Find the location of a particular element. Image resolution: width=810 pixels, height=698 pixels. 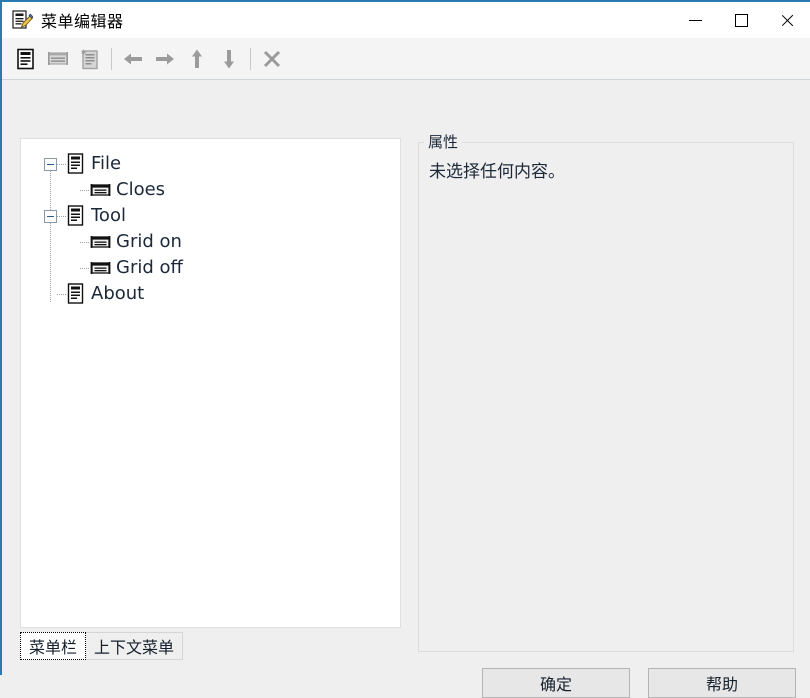

maximize-icon is located at coordinates (741, 20).